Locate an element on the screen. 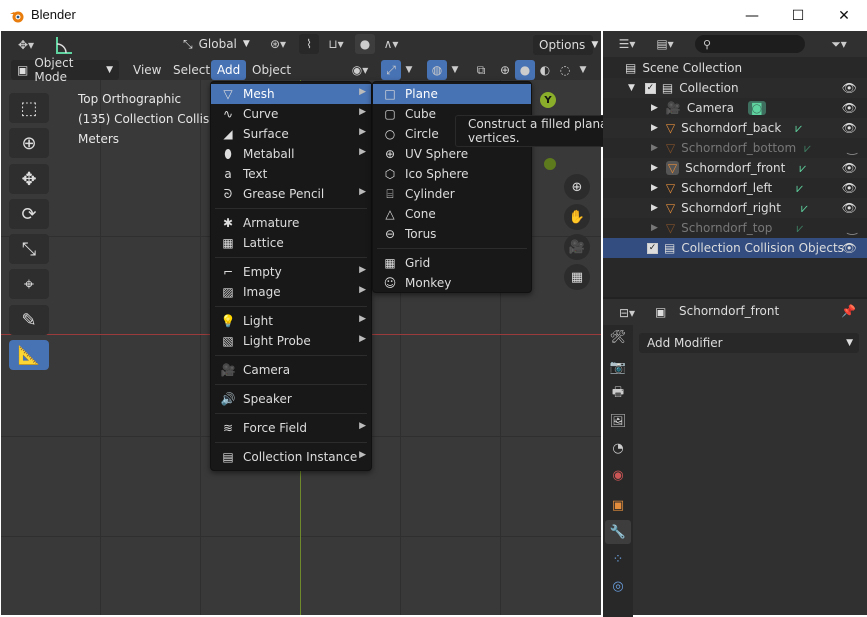 The width and height of the screenshot is (867, 617). outliner-row-camera: ▶ 🎥 Camera ◙ 👁 is located at coordinates (735, 108).